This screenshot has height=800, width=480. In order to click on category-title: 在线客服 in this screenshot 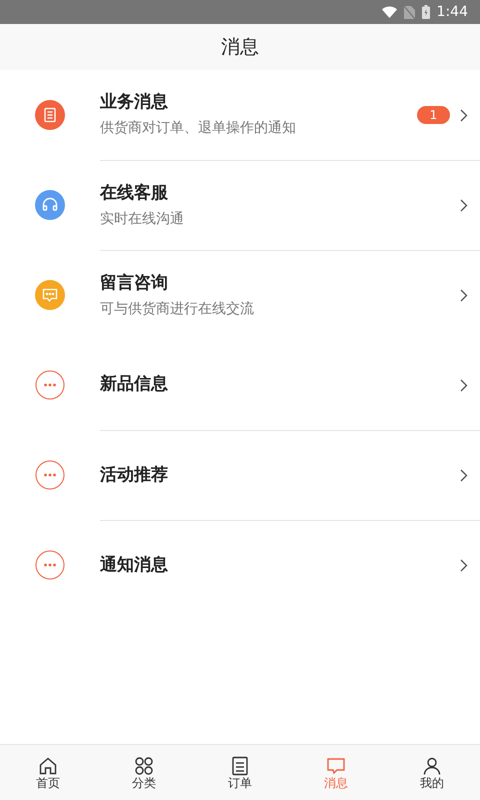, I will do `click(134, 193)`.